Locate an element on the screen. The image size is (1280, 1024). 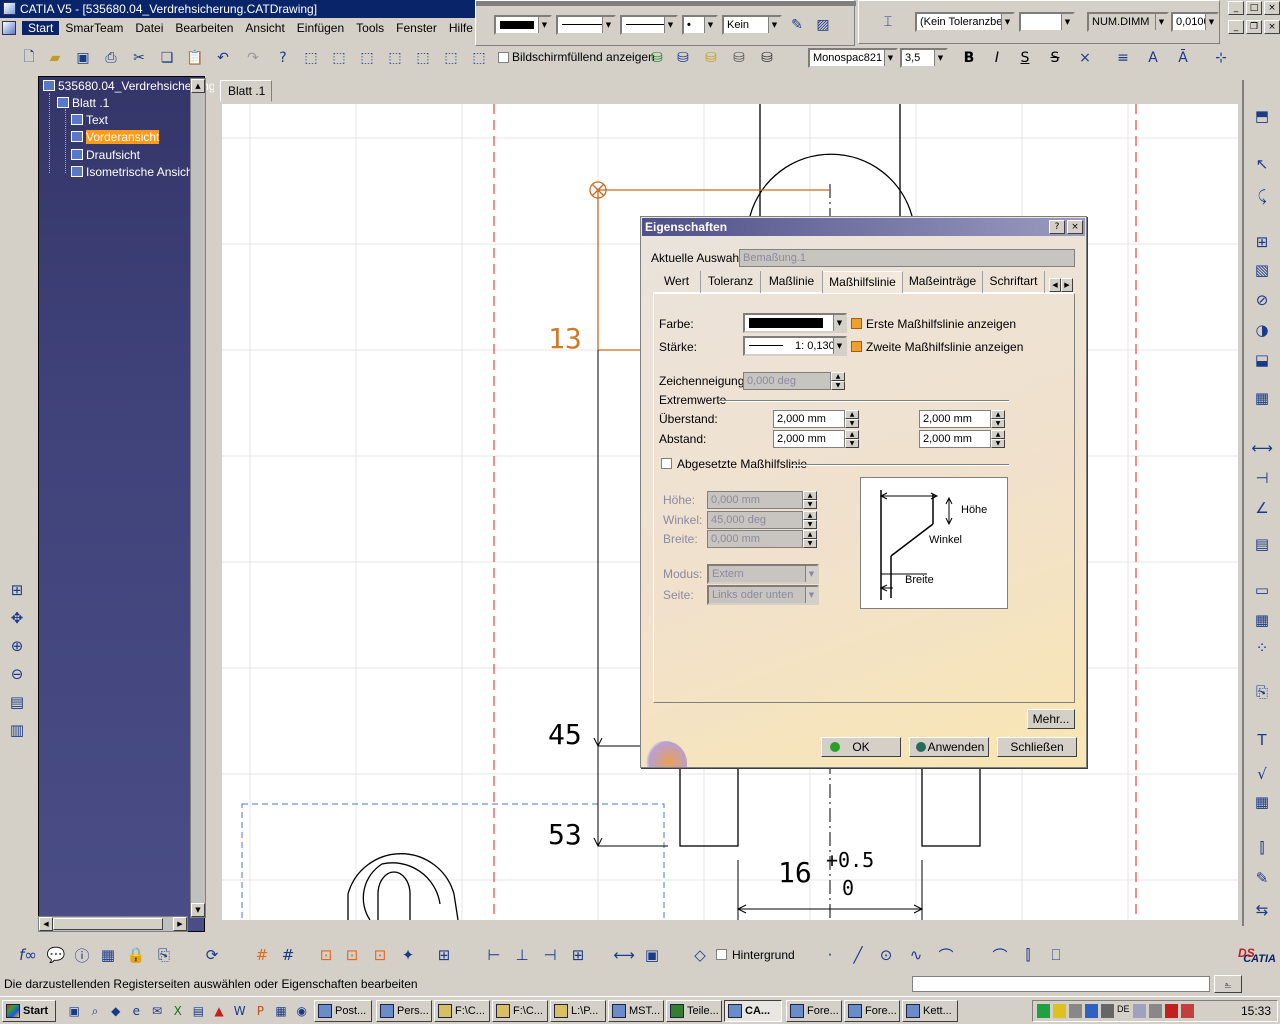
open-icon: ▰ is located at coordinates (55, 58).